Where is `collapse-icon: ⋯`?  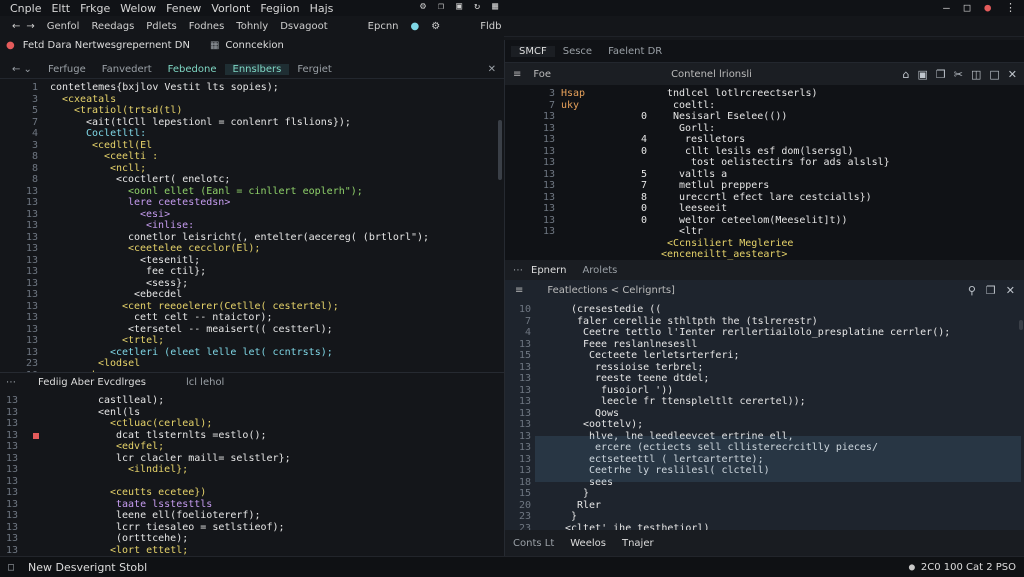
collapse-icon: ⋯ is located at coordinates (518, 270).